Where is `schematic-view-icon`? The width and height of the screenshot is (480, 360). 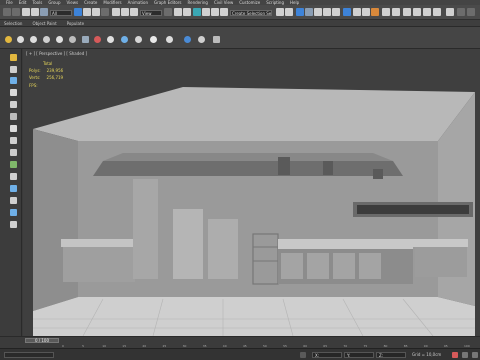
schematic-view-icon is located at coordinates (336, 12).